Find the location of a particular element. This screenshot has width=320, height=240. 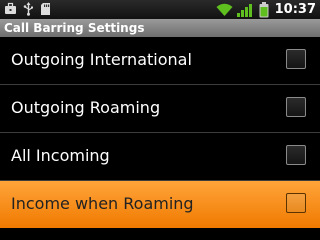

page-title: Call Barring Settings is located at coordinates (74, 28).